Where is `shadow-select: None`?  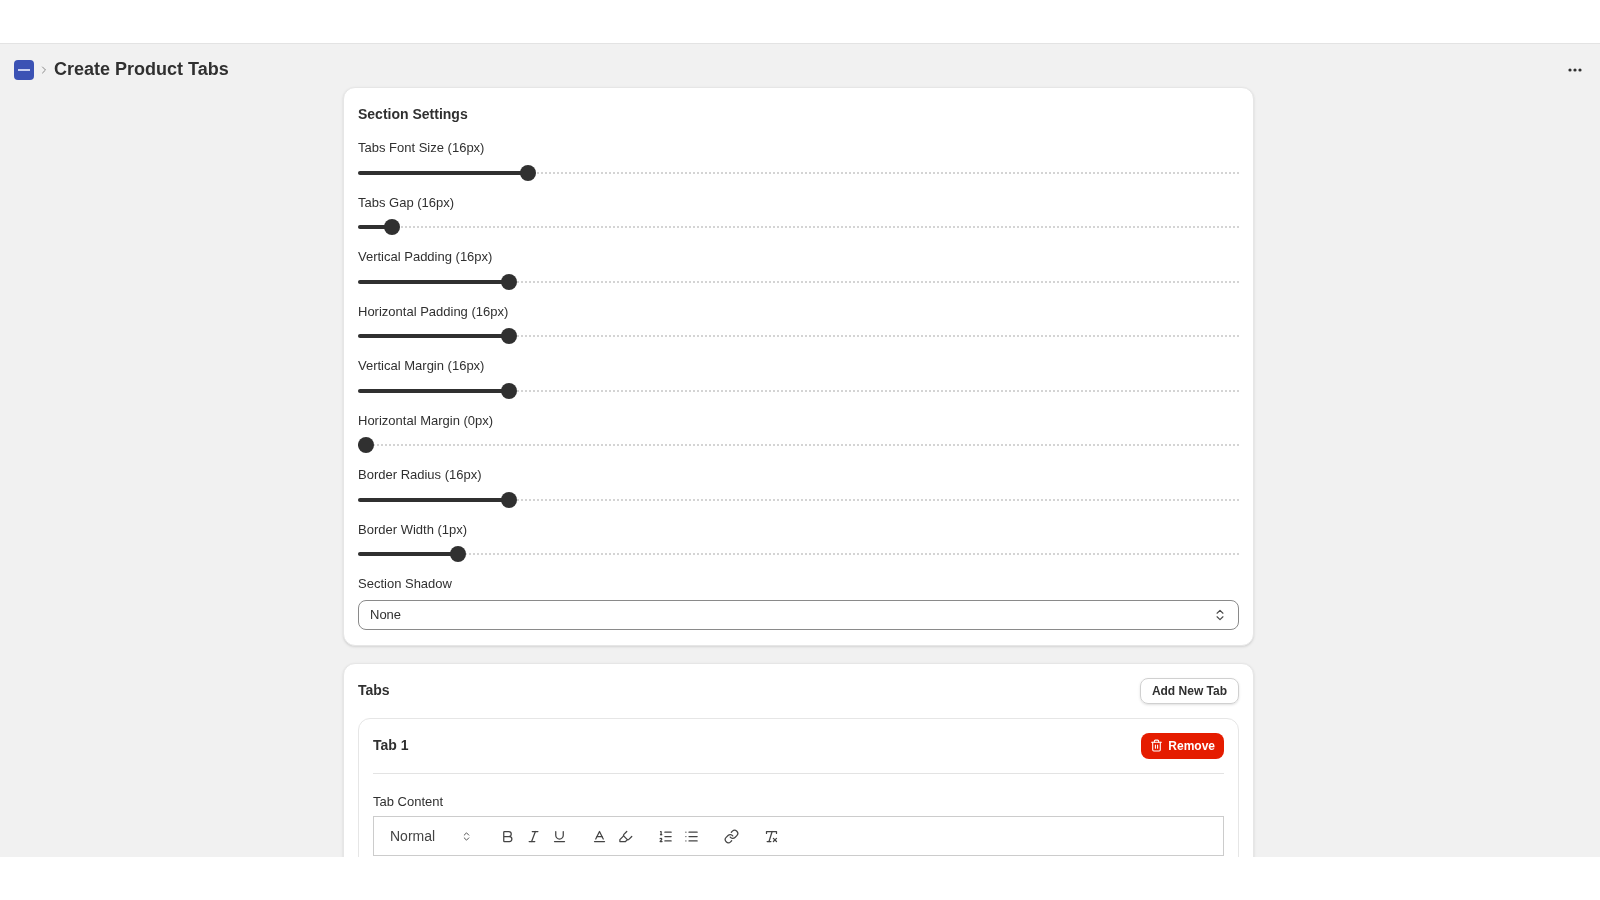
shadow-select: None is located at coordinates (798, 614).